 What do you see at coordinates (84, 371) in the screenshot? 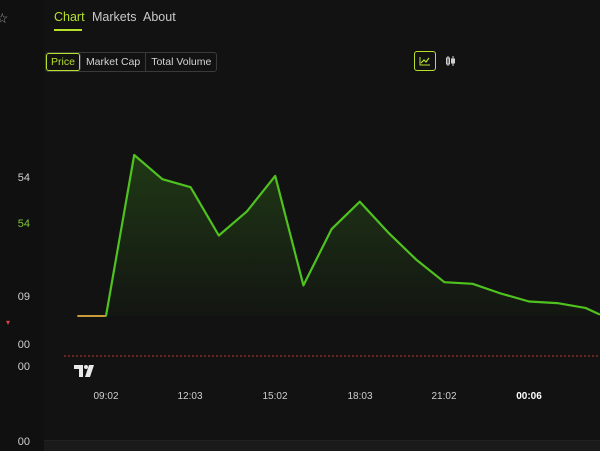
I see `tradingview-logo-icon` at bounding box center [84, 371].